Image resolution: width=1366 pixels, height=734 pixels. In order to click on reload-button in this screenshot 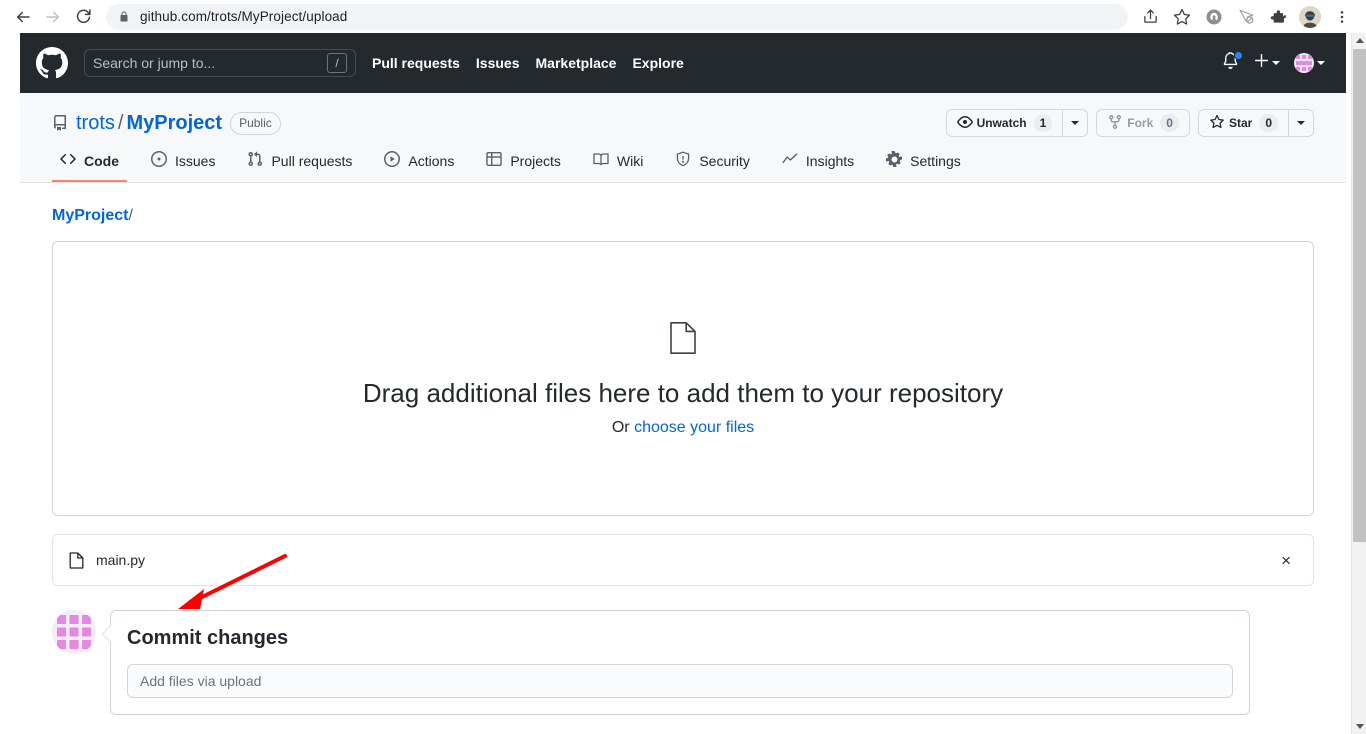, I will do `click(83, 17)`.